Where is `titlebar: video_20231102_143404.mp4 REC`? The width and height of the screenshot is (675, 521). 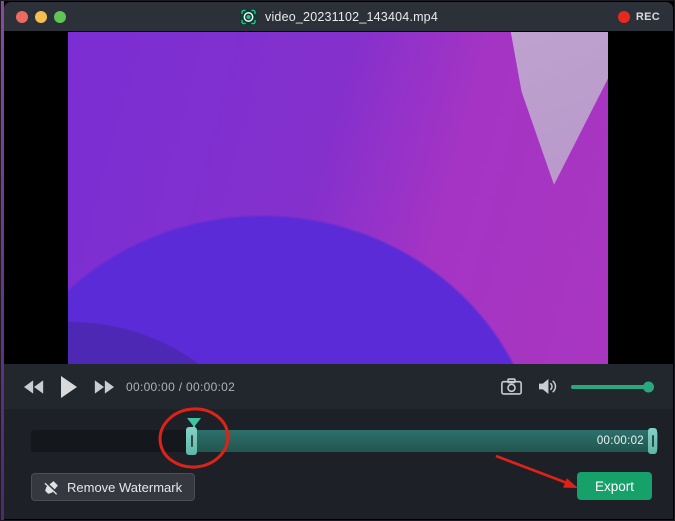 titlebar: video_20231102_143404.mp4 REC is located at coordinates (338, 16).